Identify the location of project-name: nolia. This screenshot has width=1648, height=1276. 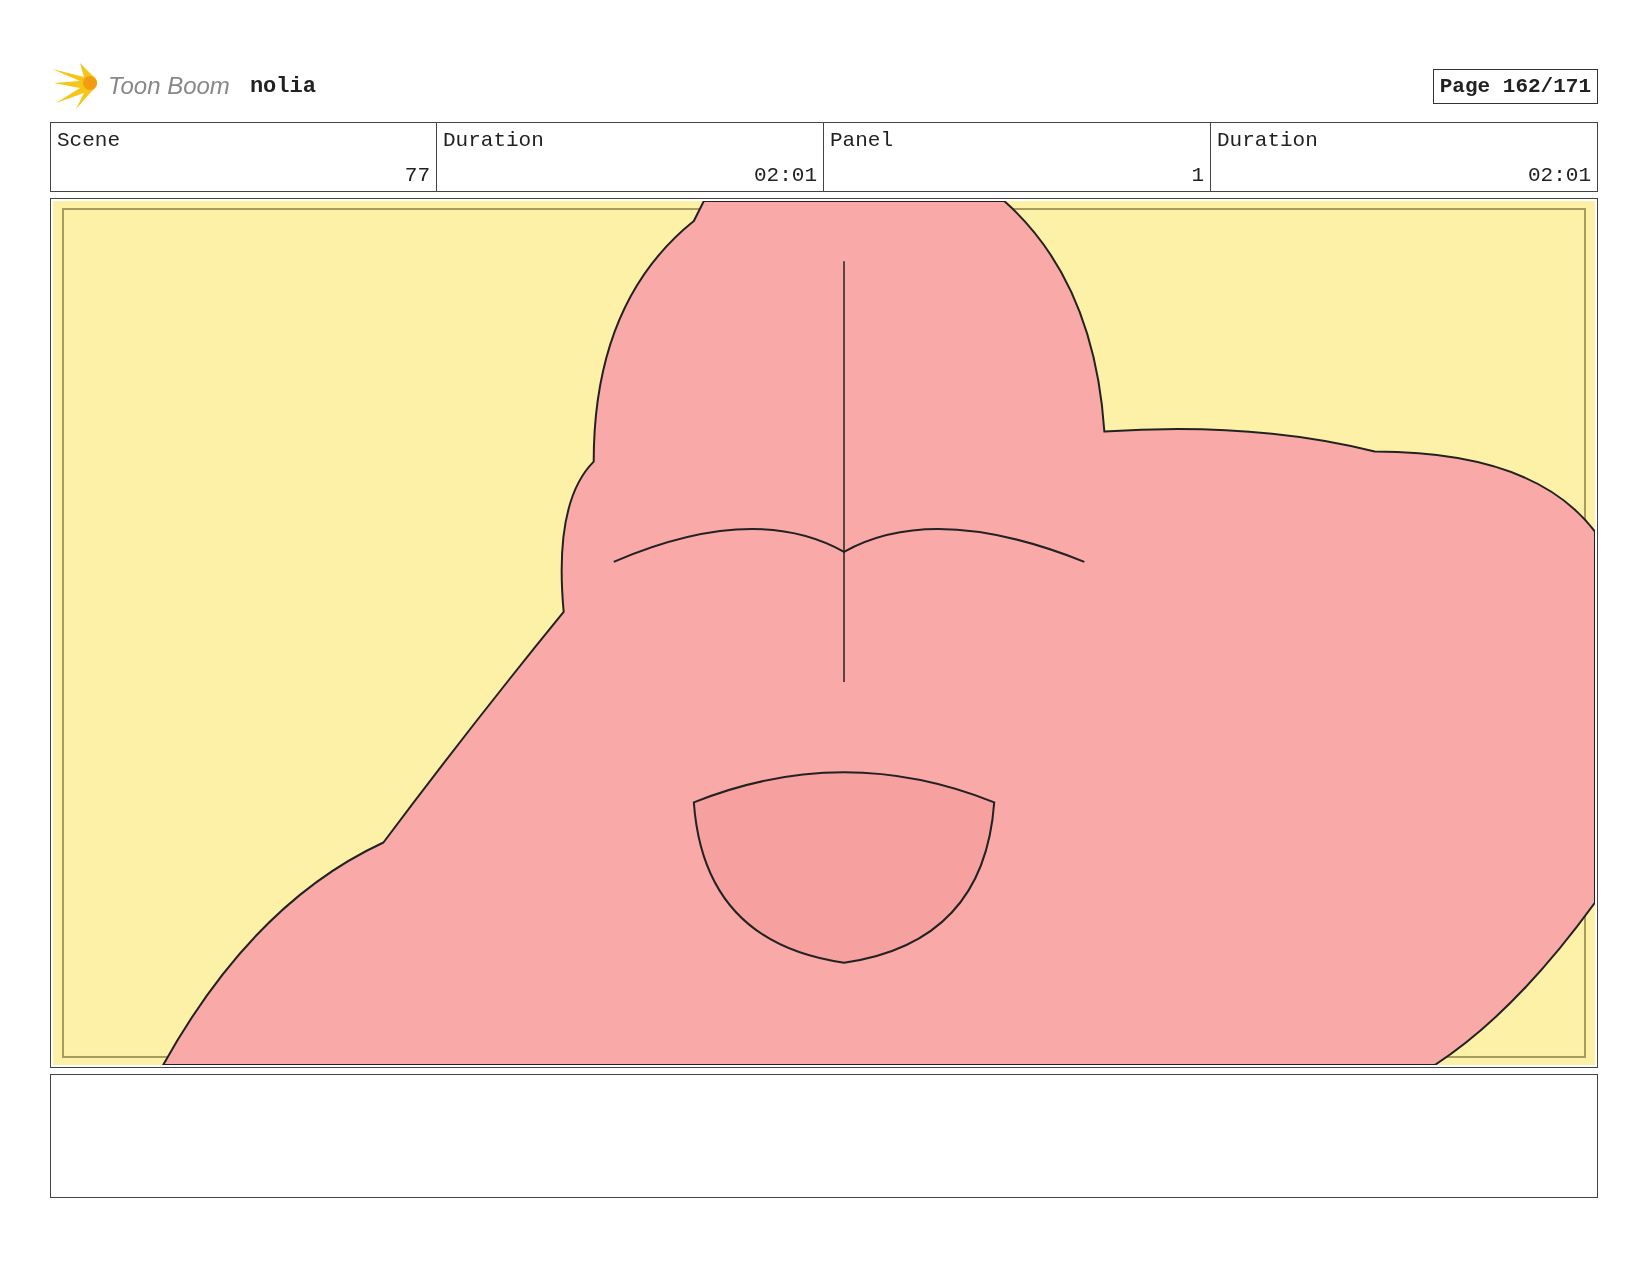
(282, 86).